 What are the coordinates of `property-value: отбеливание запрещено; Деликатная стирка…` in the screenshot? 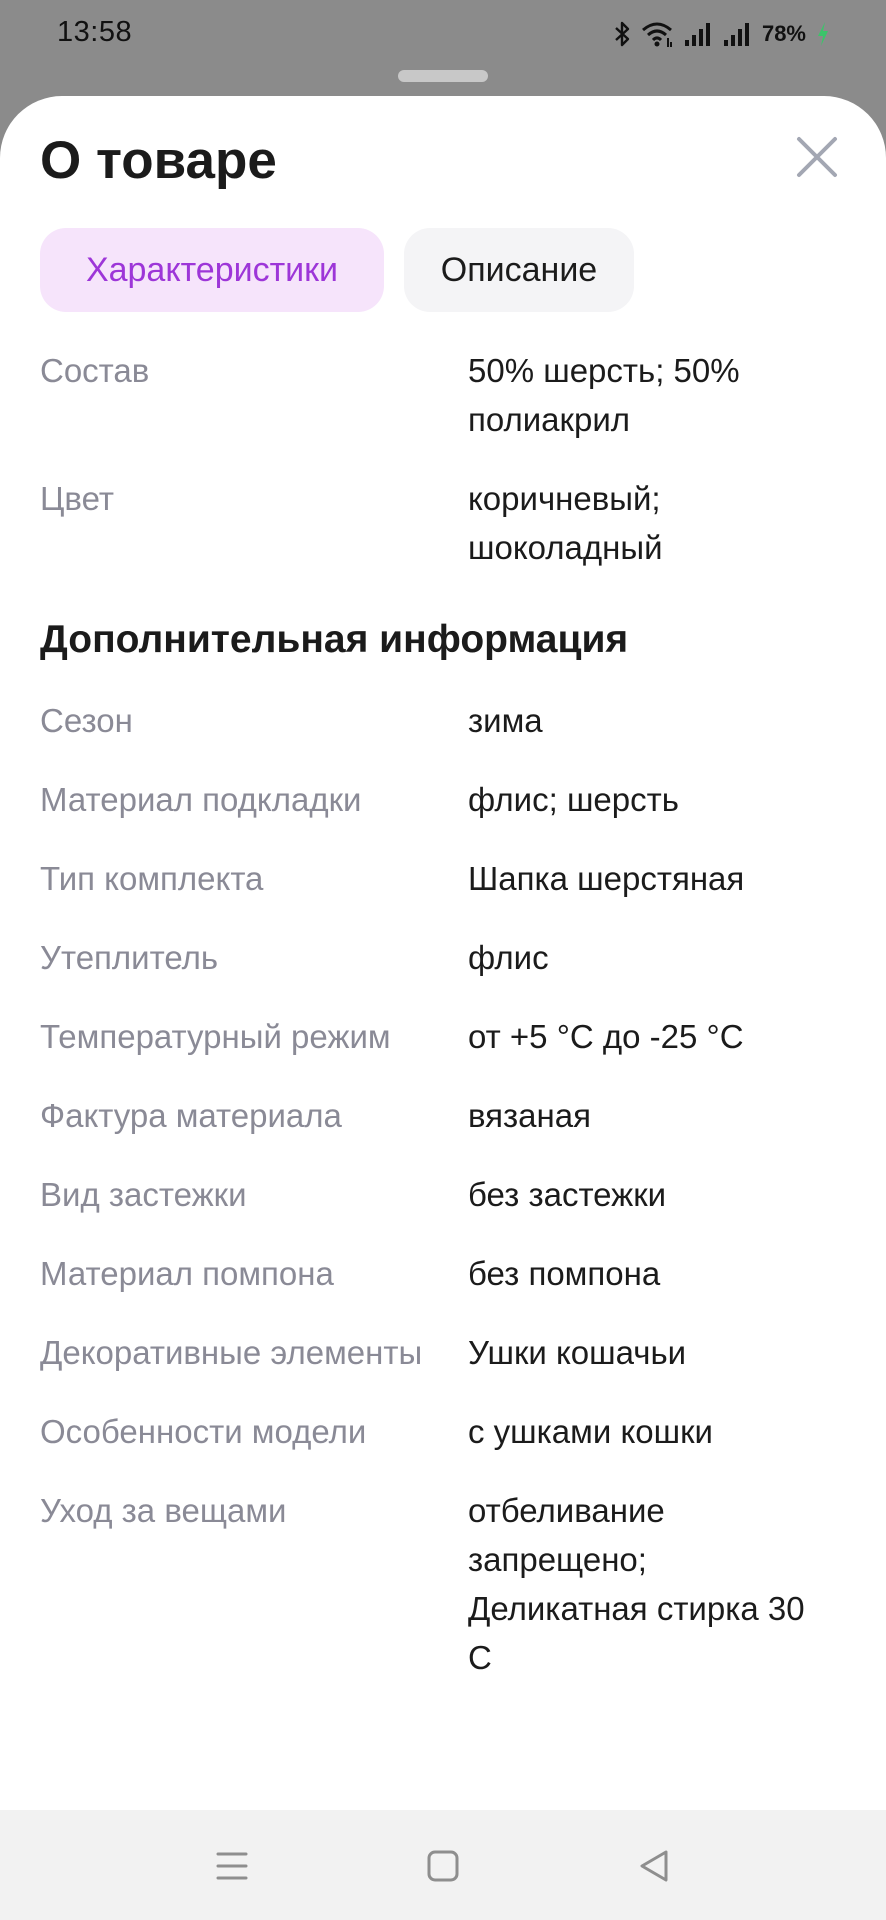 It's located at (636, 1584).